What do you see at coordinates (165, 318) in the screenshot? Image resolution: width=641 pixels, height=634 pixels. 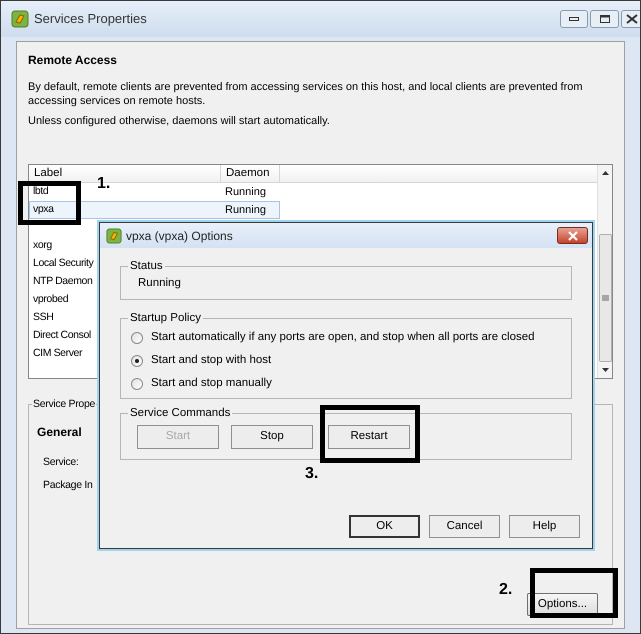 I see `group-title: Startup Policy` at bounding box center [165, 318].